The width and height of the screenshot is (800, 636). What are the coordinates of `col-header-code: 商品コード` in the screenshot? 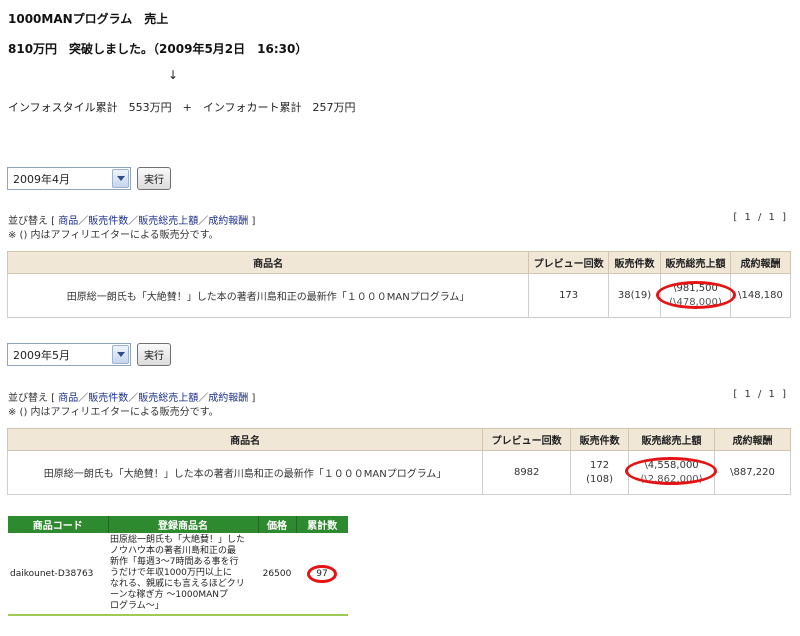 It's located at (58, 524).